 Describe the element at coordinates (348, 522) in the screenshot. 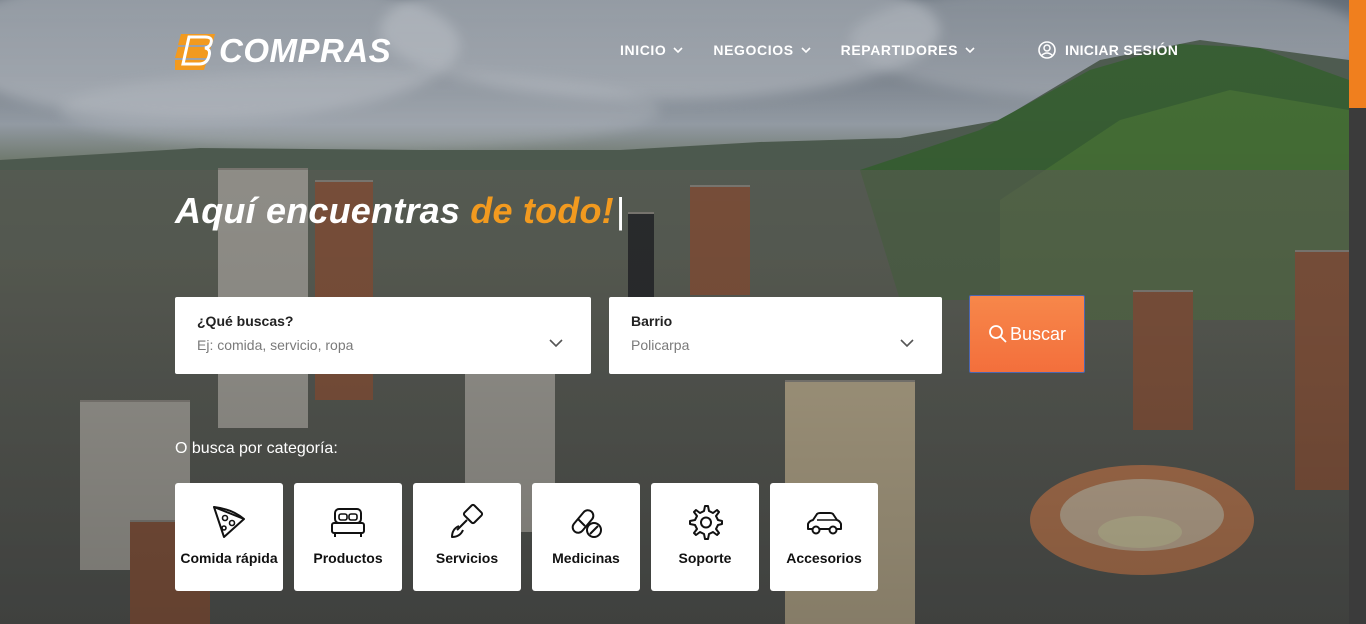

I see `bed-icon` at that location.